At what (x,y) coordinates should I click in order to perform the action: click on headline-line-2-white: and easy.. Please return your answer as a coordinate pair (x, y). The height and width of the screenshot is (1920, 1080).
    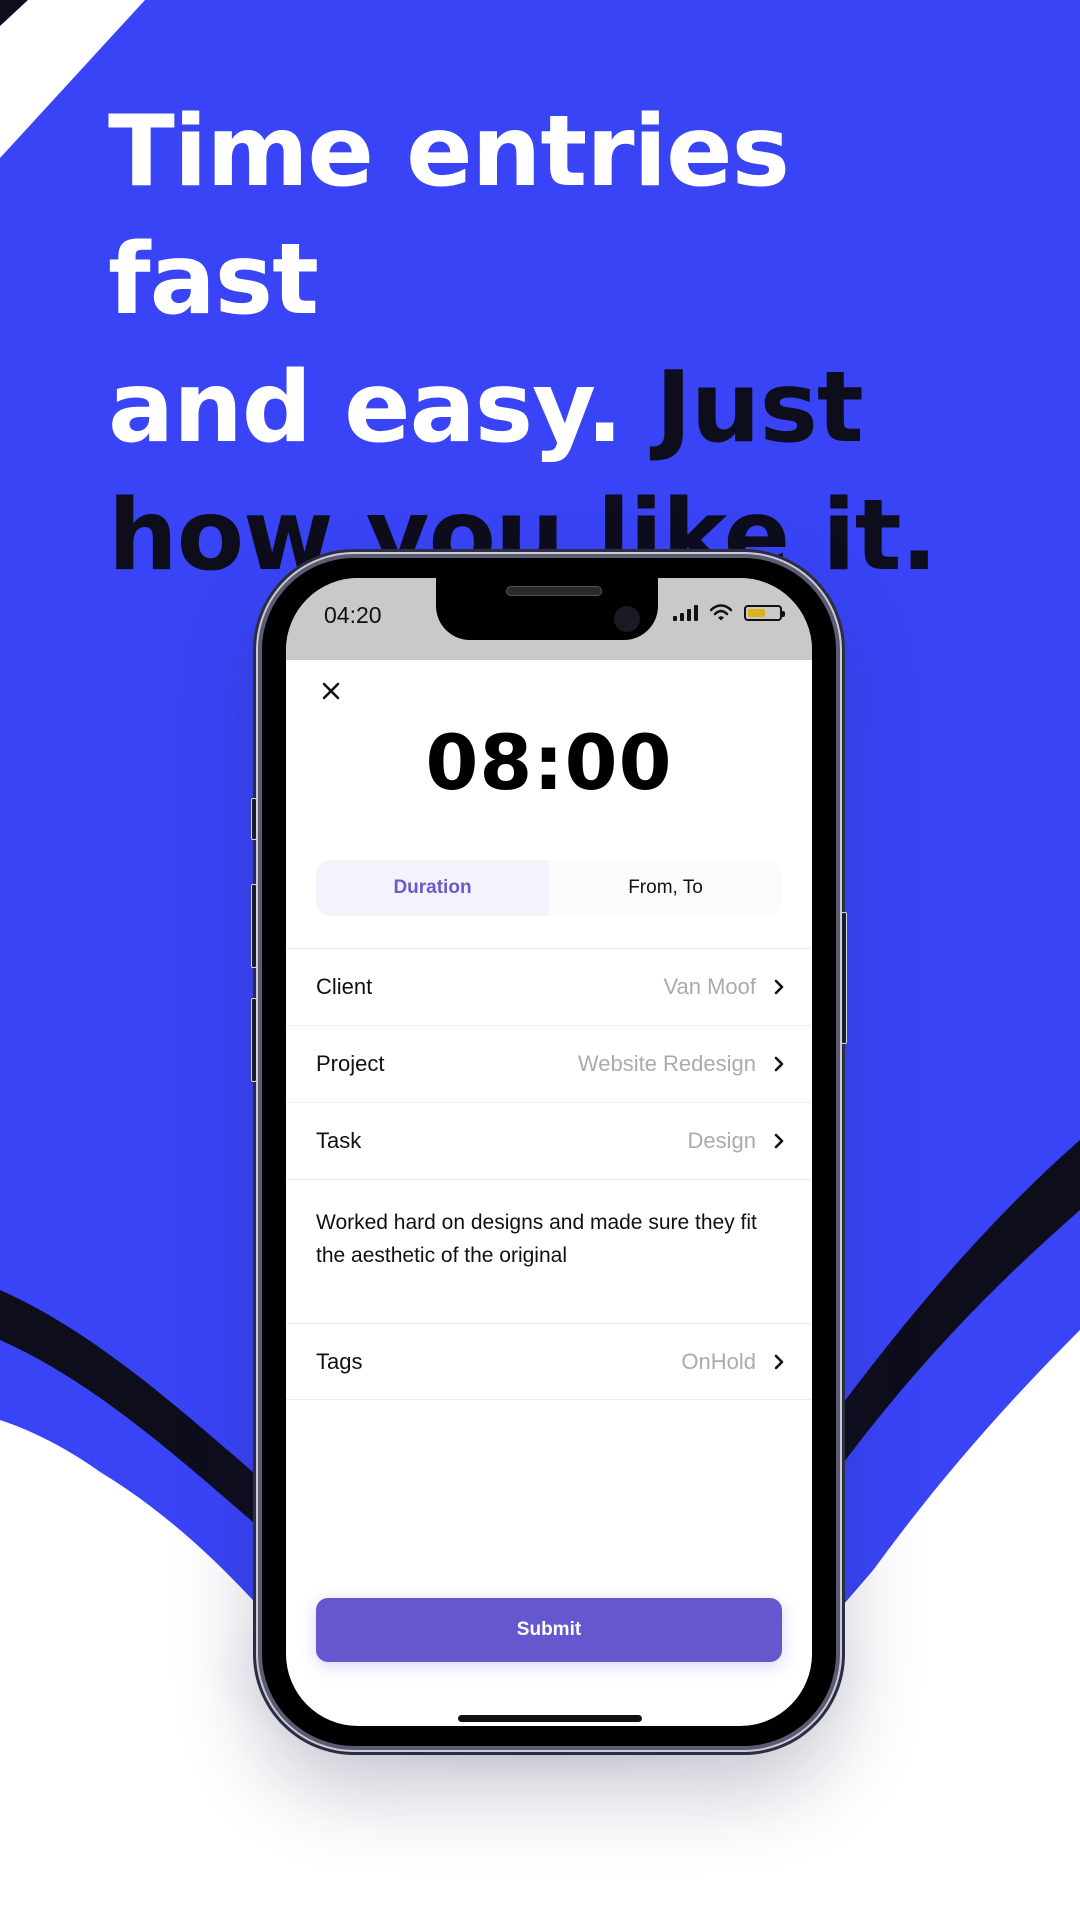
    Looking at the image, I should click on (365, 408).